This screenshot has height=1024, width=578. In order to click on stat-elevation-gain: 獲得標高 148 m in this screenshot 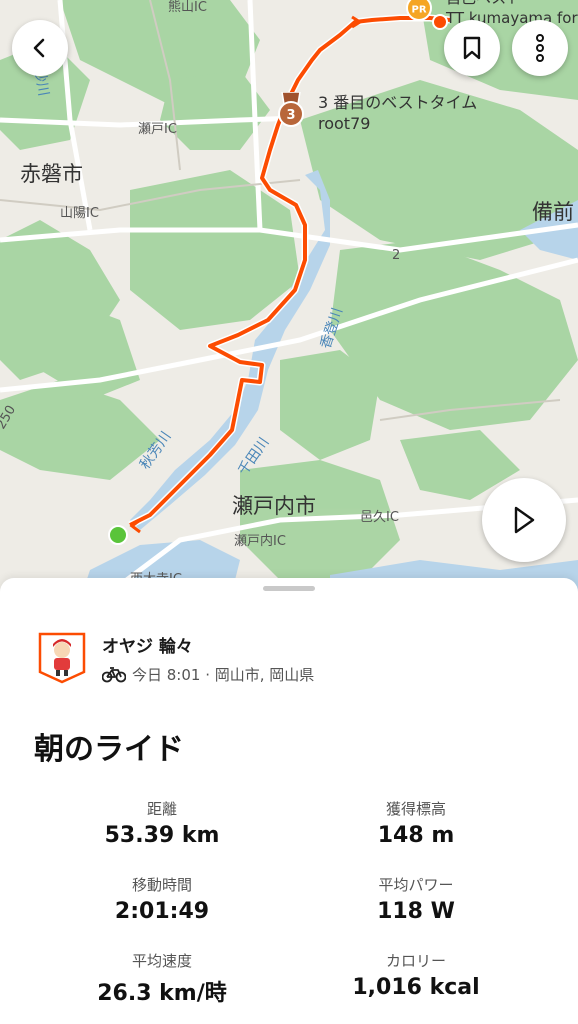, I will do `click(416, 823)`.